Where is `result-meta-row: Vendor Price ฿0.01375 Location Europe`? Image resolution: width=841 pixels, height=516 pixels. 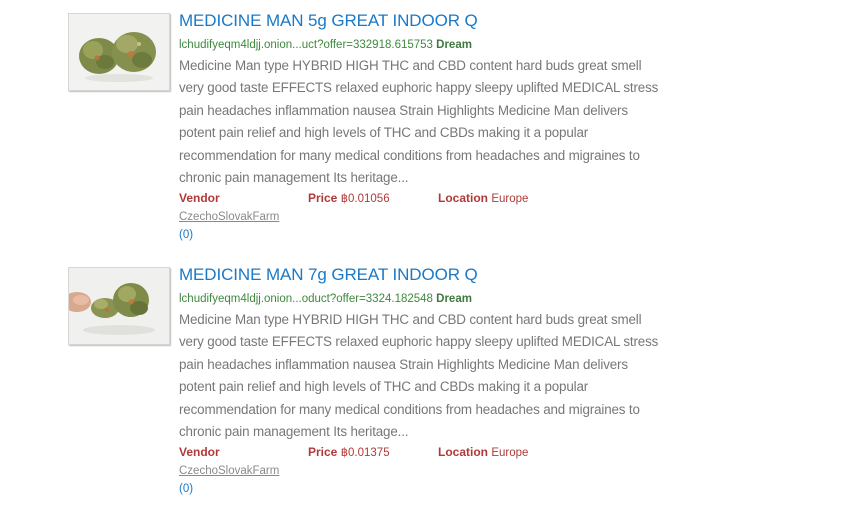
result-meta-row: Vendor Price ฿0.01375 Location Europe is located at coordinates (424, 452).